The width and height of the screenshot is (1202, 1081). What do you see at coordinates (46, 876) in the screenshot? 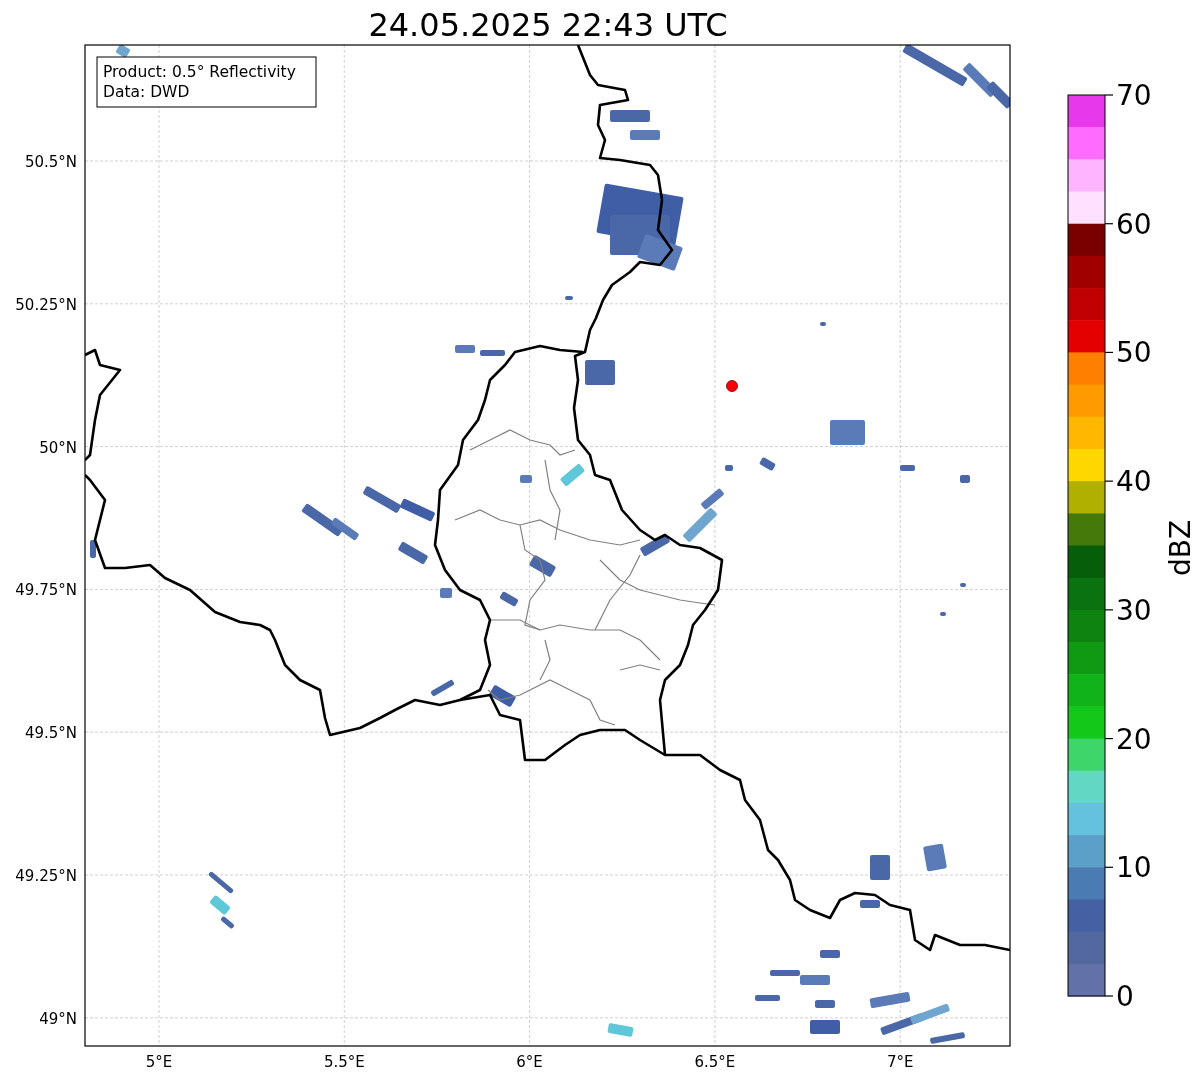
I see `axis-tick-label: 49.25°N` at bounding box center [46, 876].